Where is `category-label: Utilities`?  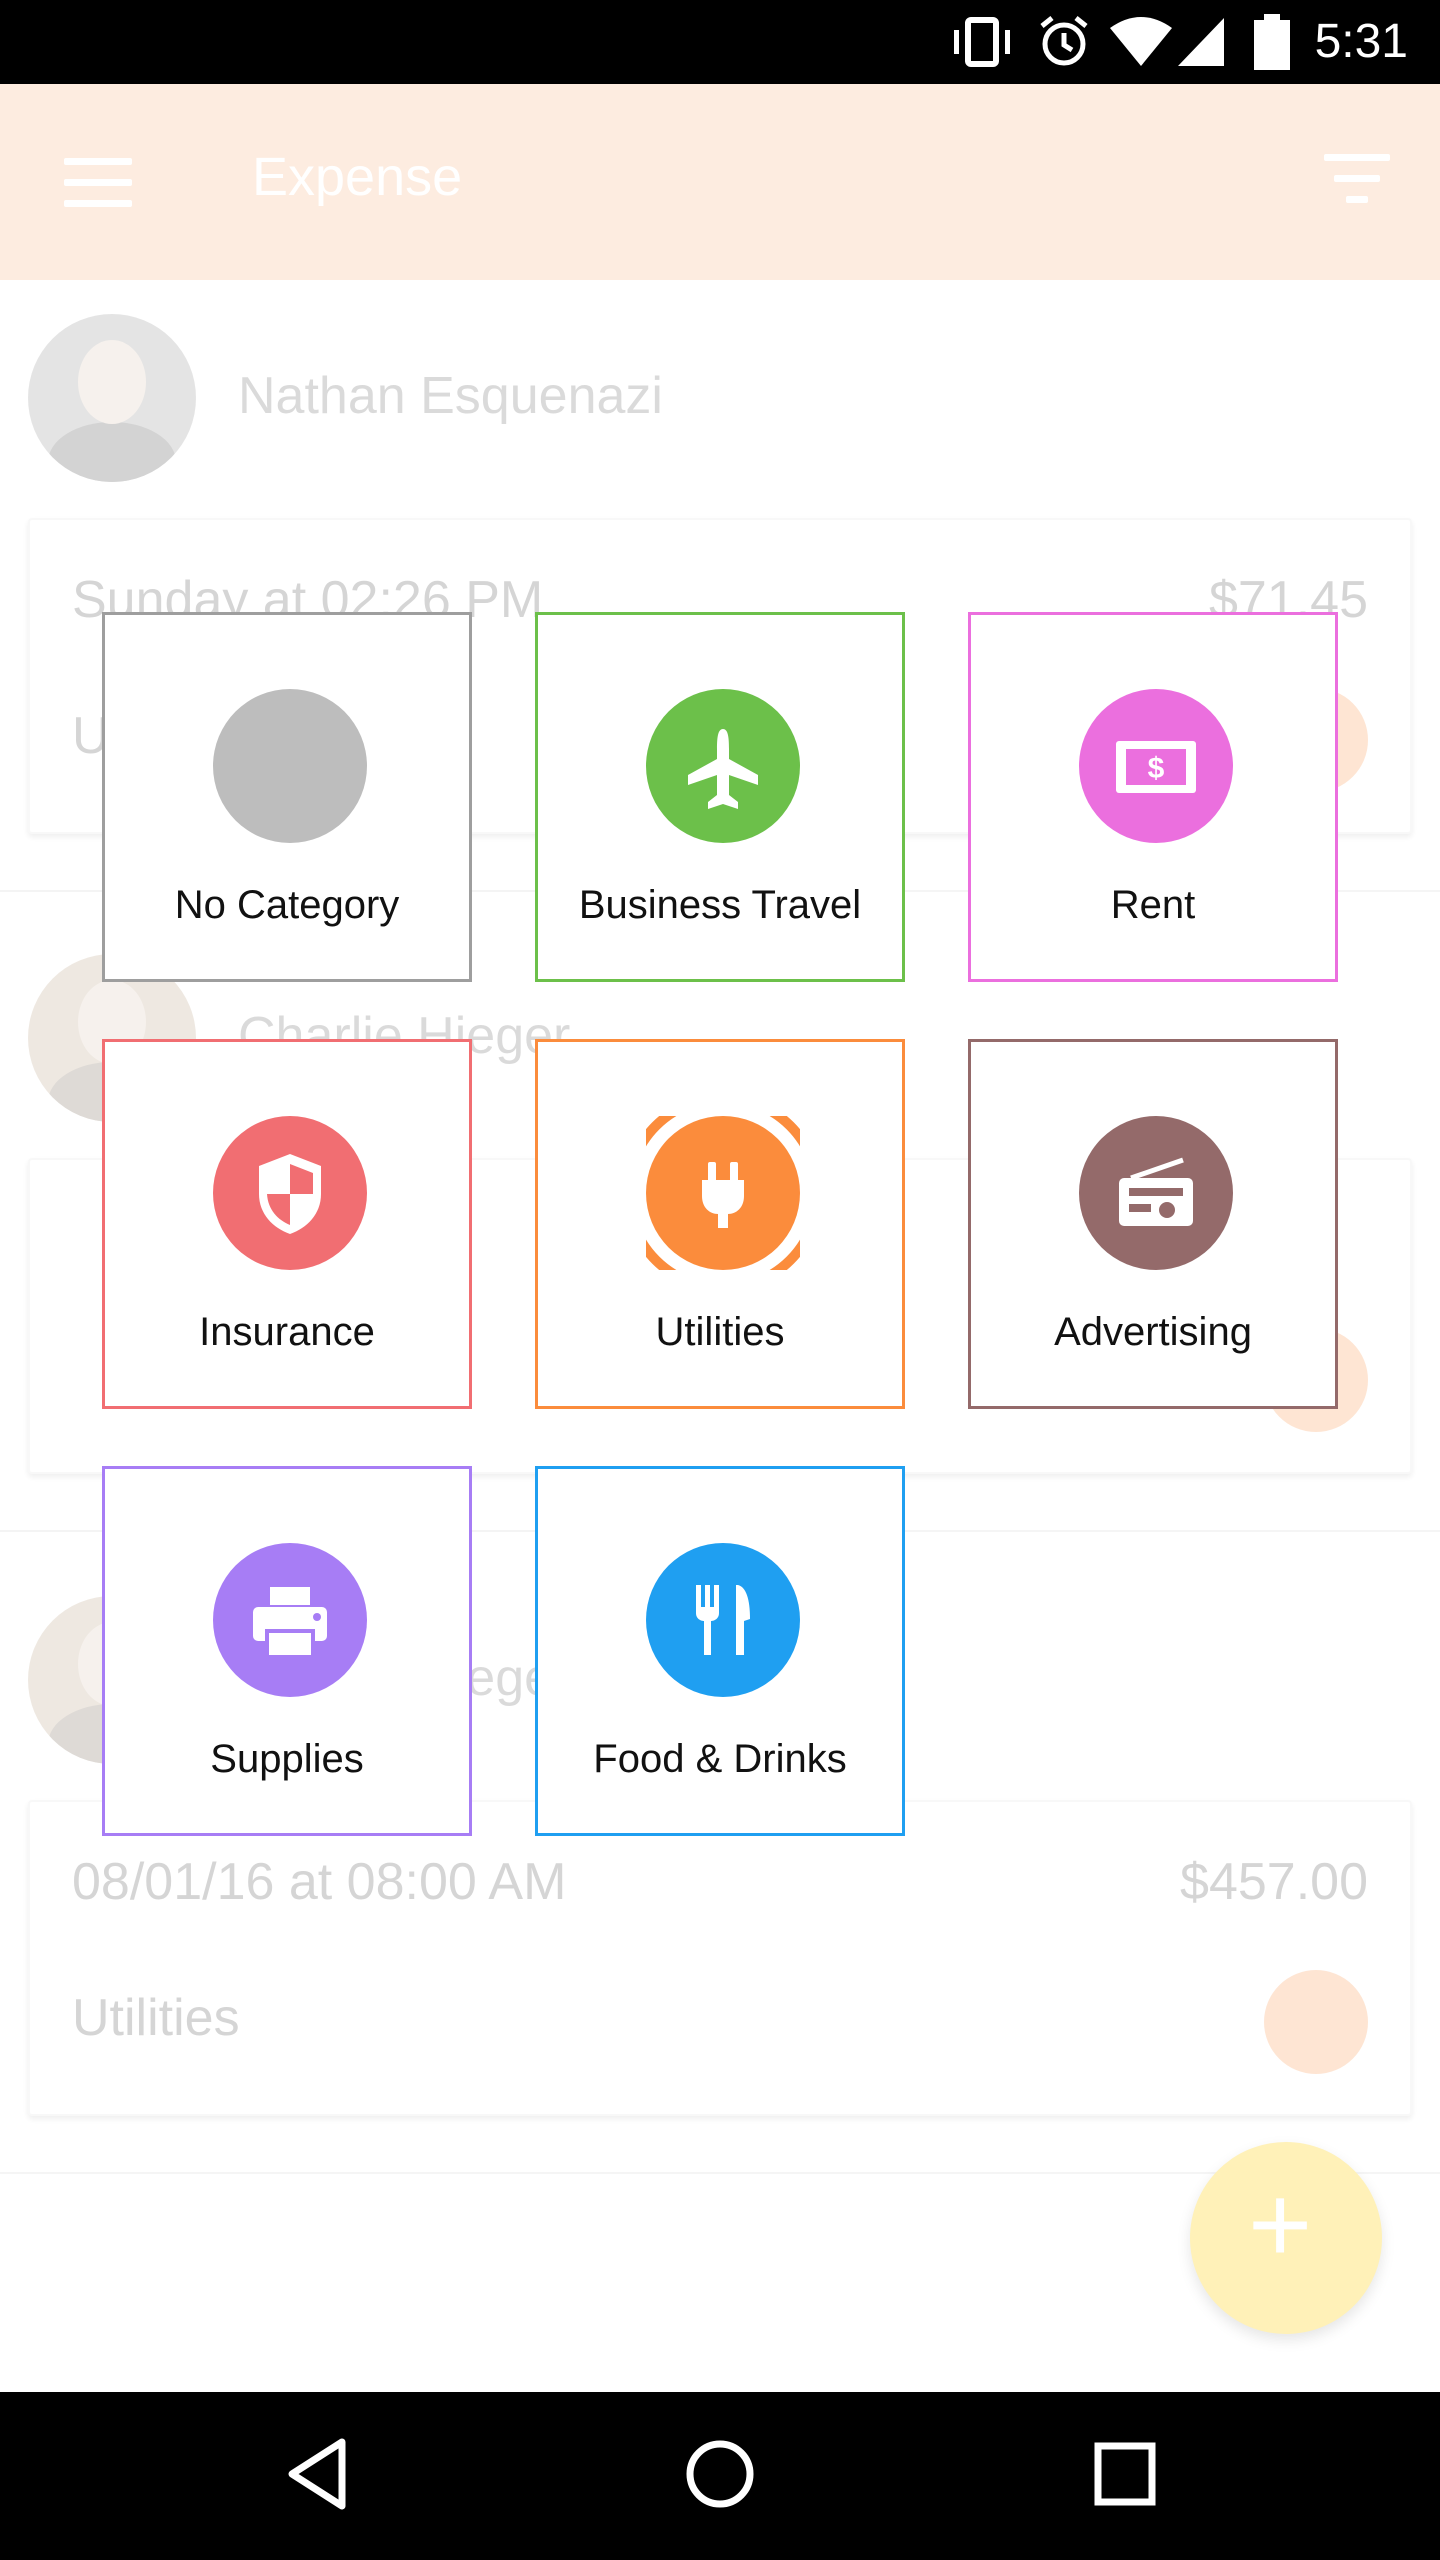
category-label: Utilities is located at coordinates (720, 1332).